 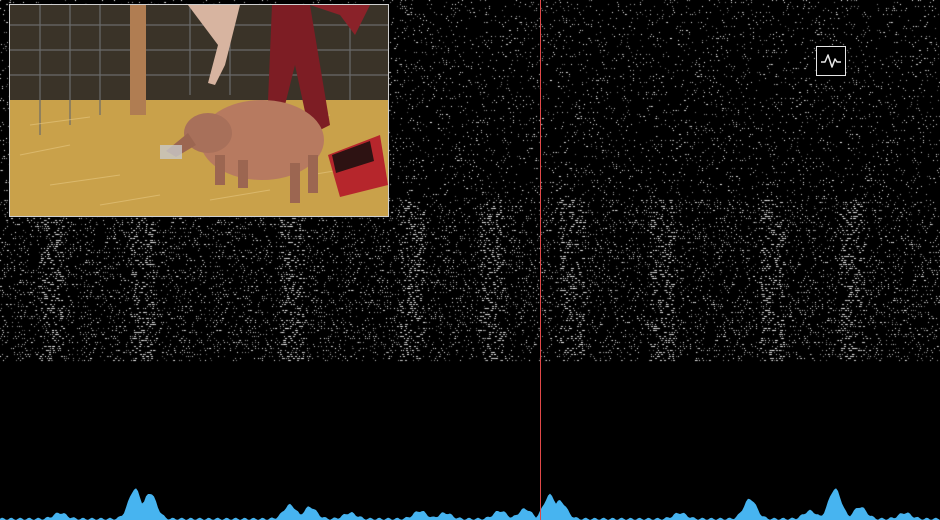 What do you see at coordinates (470, 504) in the screenshot?
I see `activity-trace-area` at bounding box center [470, 504].